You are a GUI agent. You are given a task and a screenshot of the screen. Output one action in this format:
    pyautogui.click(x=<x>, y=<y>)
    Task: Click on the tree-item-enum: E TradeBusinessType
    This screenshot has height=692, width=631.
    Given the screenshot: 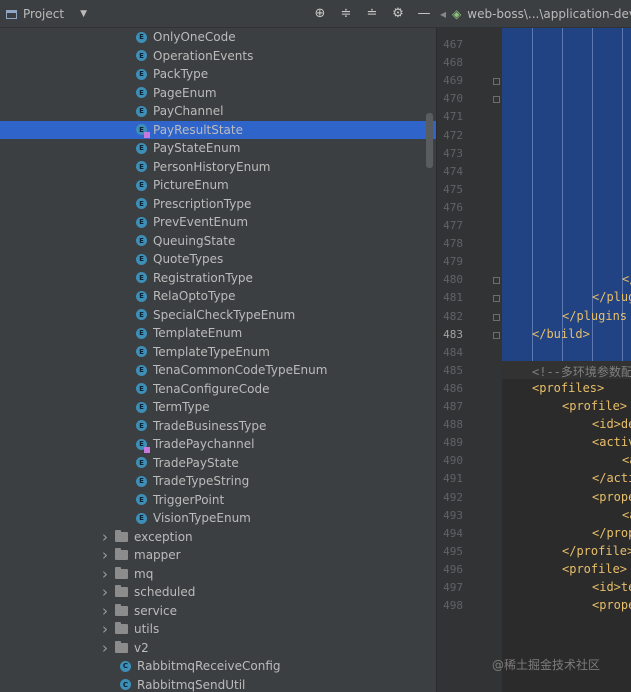 What is the action you would take?
    pyautogui.click(x=218, y=426)
    